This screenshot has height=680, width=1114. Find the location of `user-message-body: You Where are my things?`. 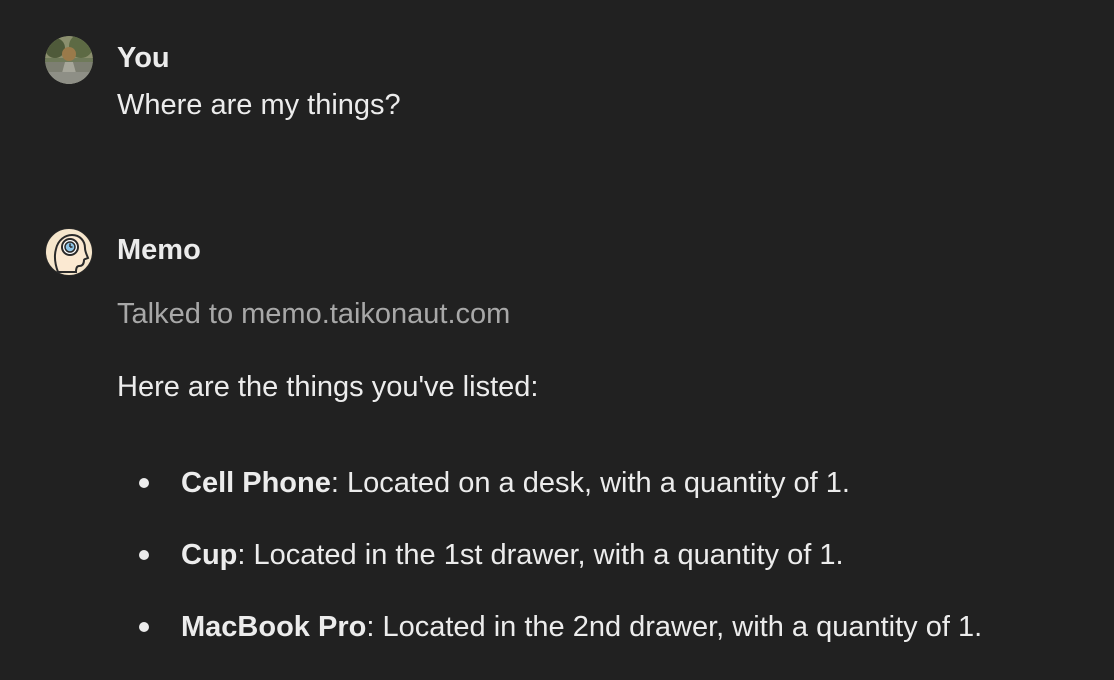

user-message-body: You Where are my things? is located at coordinates (605, 81).